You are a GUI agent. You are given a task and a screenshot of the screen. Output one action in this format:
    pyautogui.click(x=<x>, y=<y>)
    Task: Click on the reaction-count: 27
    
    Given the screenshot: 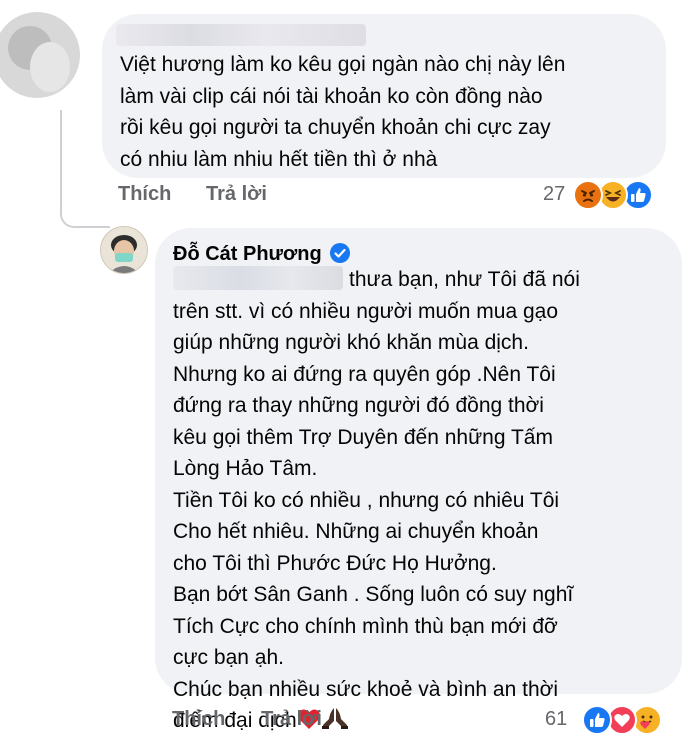 What is the action you would take?
    pyautogui.click(x=554, y=194)
    